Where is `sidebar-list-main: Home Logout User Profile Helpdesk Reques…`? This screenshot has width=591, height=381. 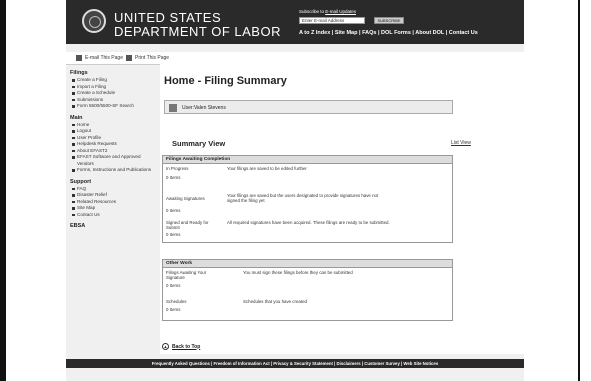
sidebar-list-main: Home Logout User Profile Helpdesk Reques… is located at coordinates (114, 148).